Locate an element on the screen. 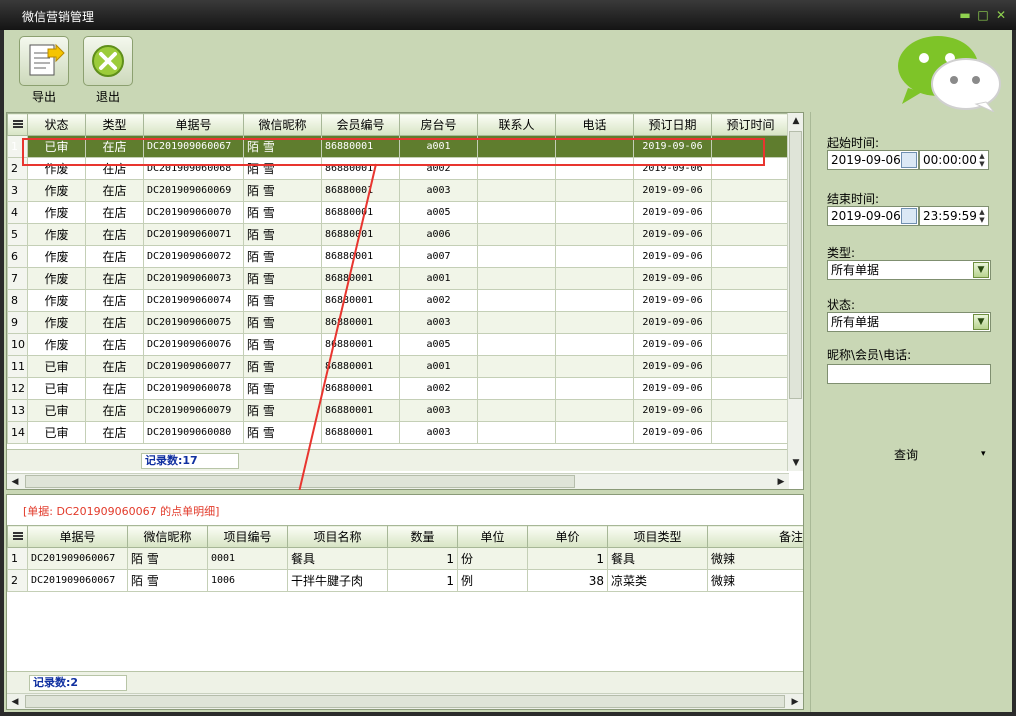  end-time-field: 23:59:59 ▲ ▼ is located at coordinates (954, 216).